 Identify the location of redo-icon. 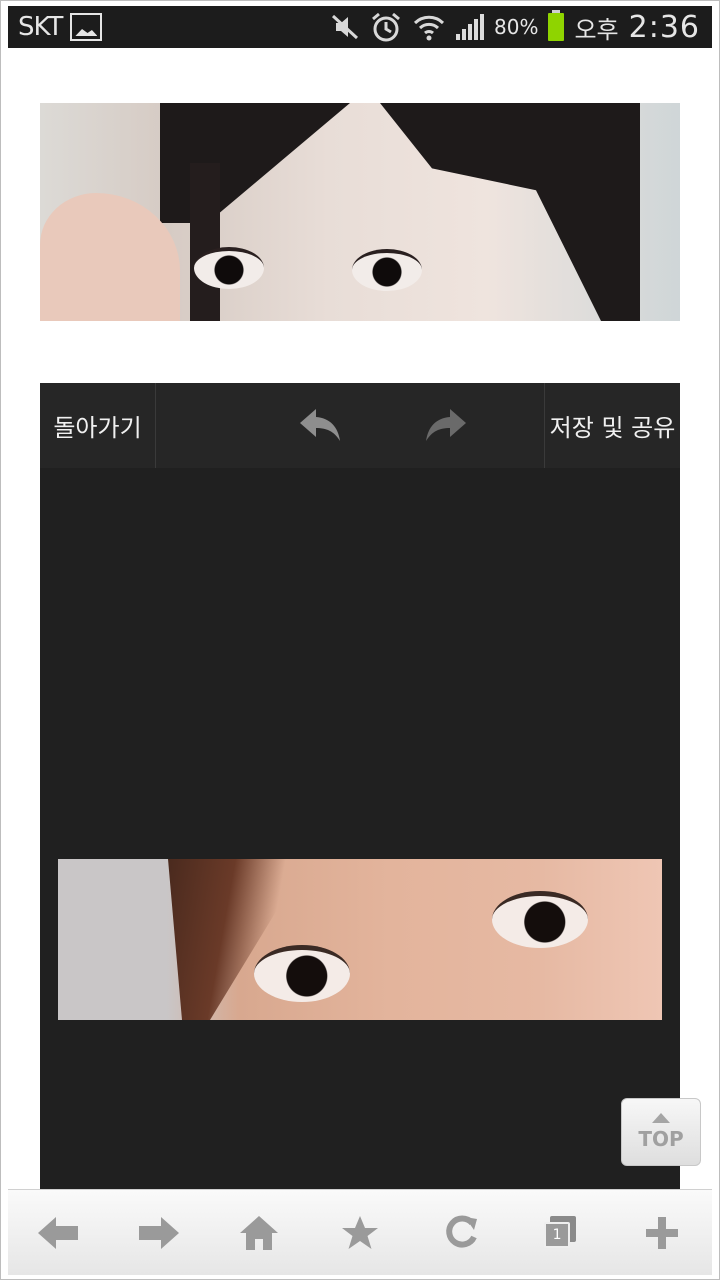
(446, 425).